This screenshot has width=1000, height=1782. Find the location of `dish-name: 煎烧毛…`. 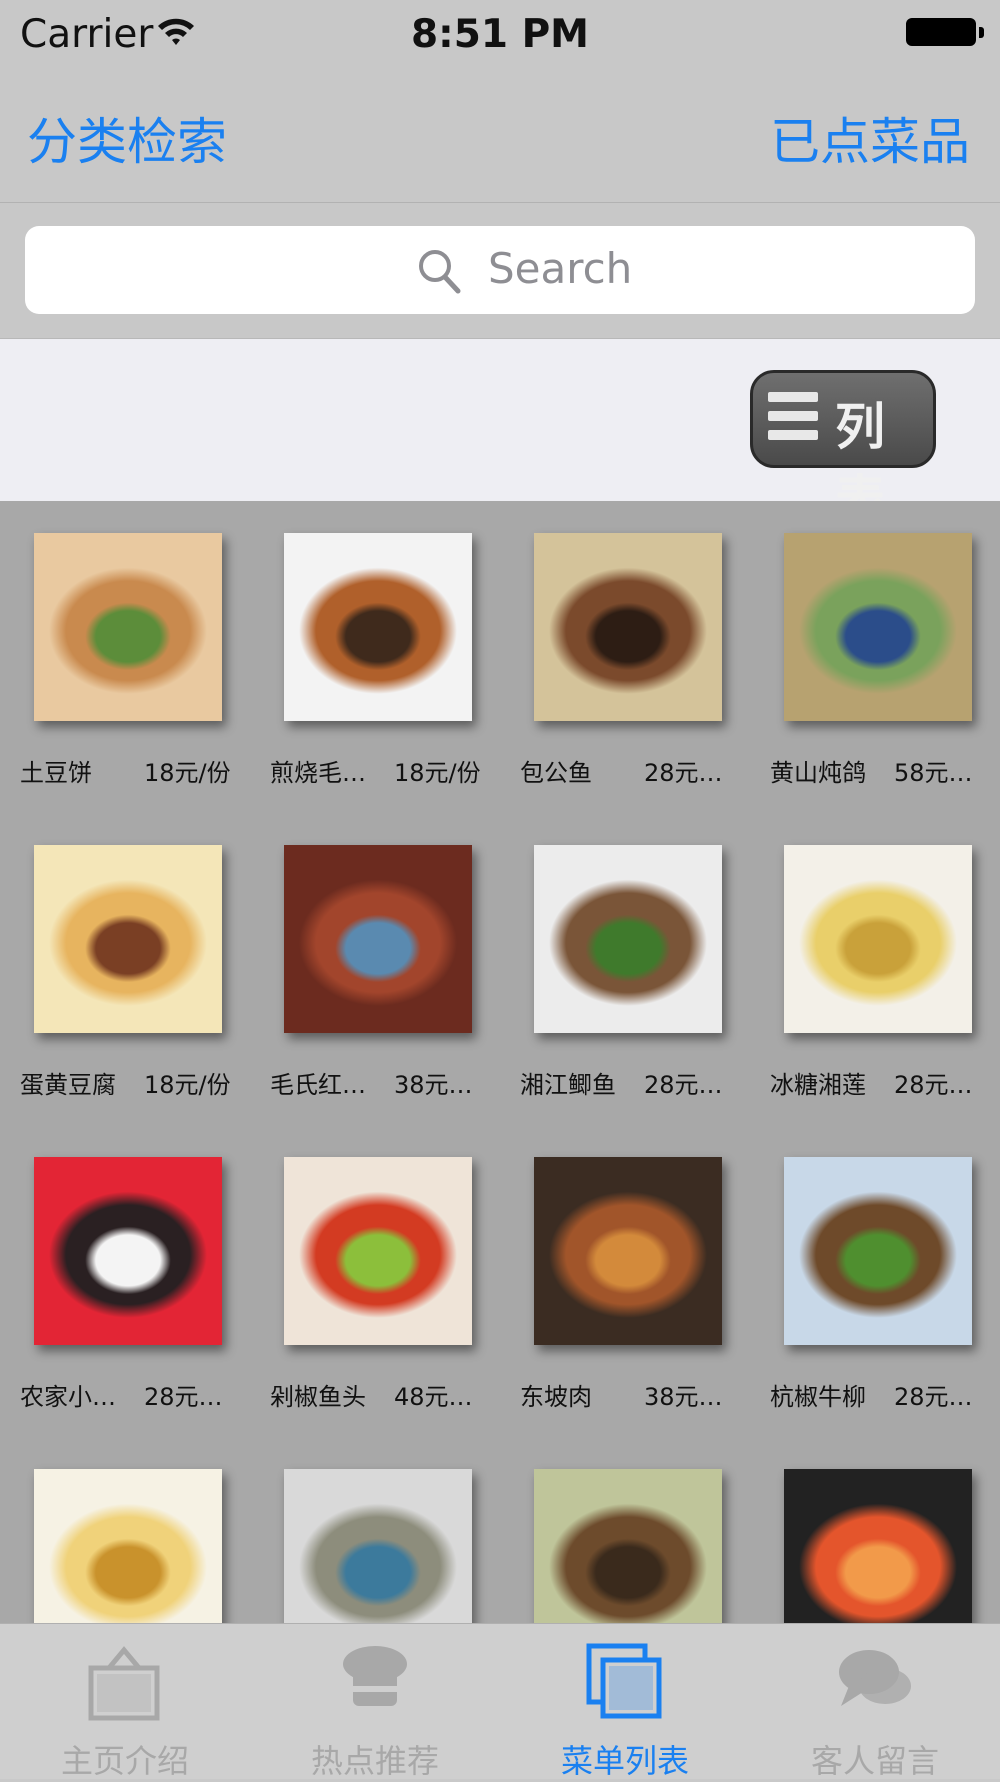

dish-name: 煎烧毛… is located at coordinates (318, 773).